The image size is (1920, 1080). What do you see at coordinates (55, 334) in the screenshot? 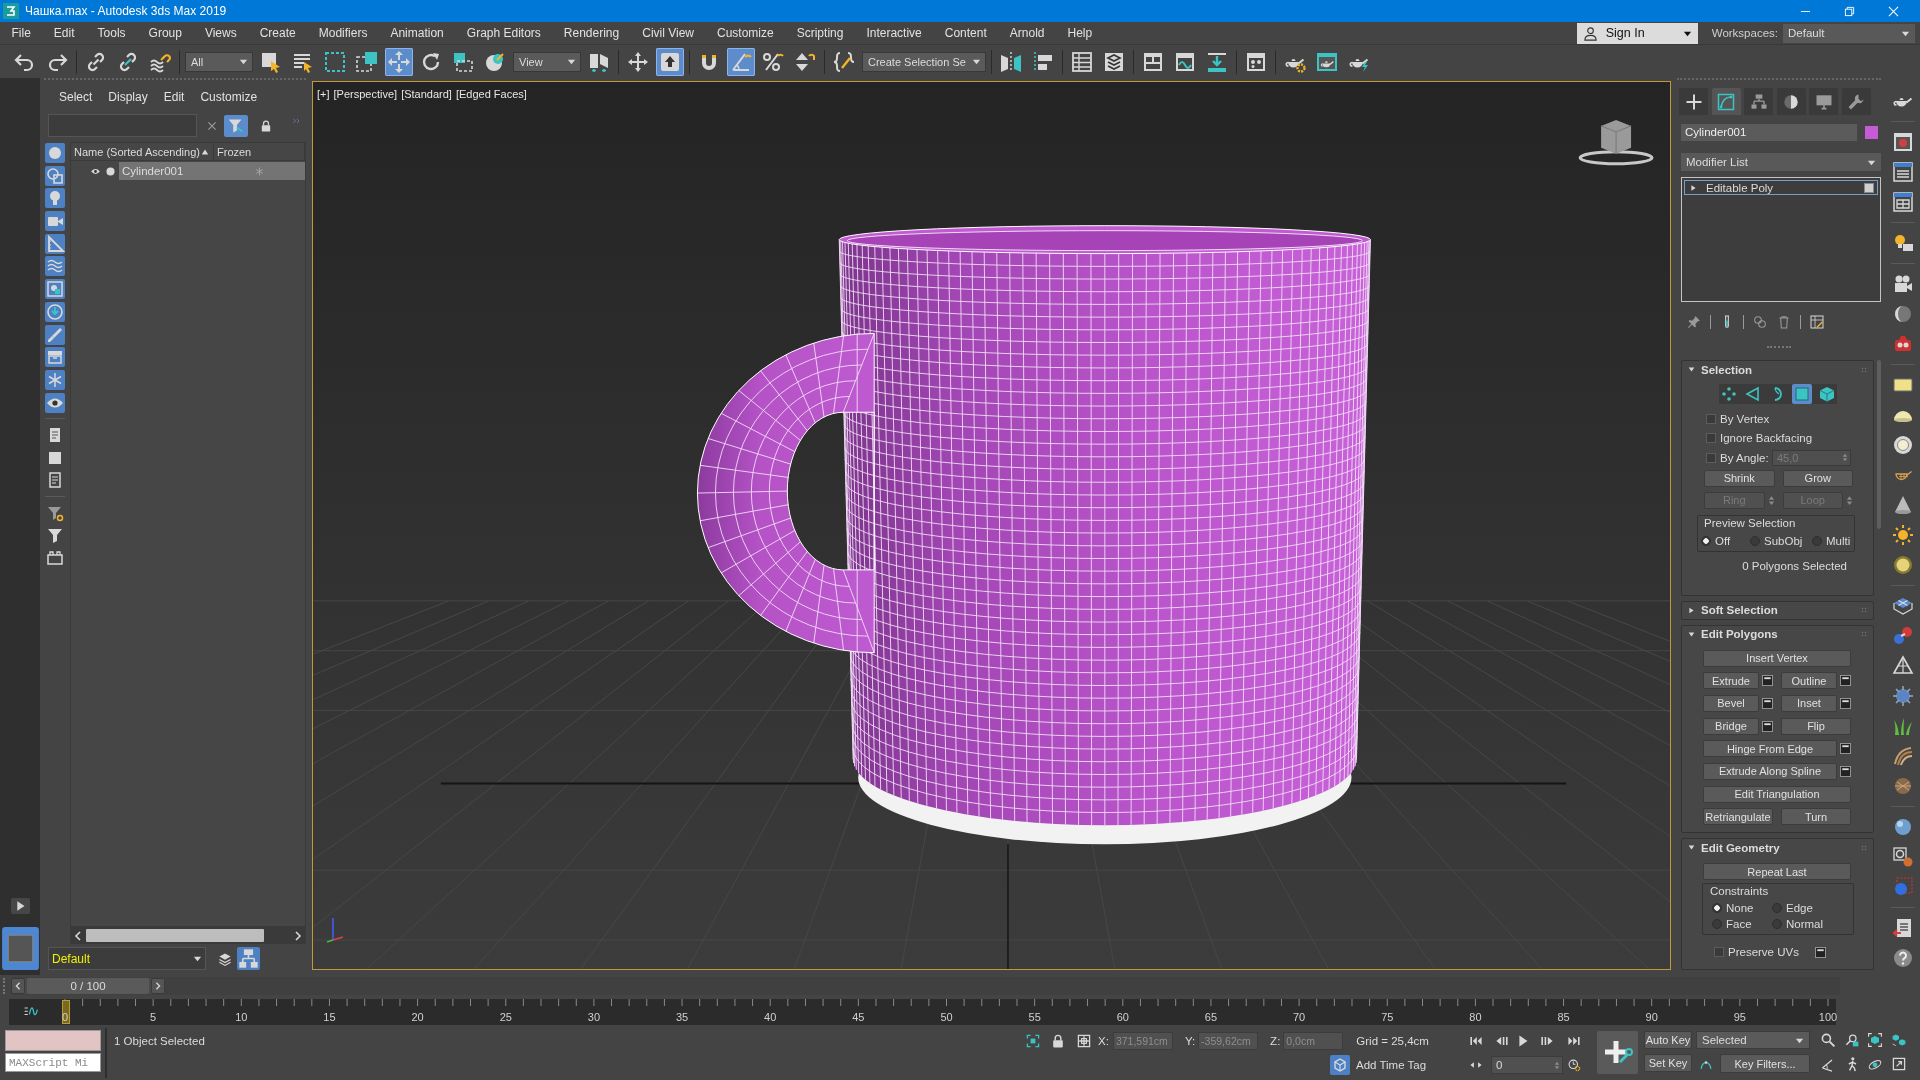
I see `brush-icon` at bounding box center [55, 334].